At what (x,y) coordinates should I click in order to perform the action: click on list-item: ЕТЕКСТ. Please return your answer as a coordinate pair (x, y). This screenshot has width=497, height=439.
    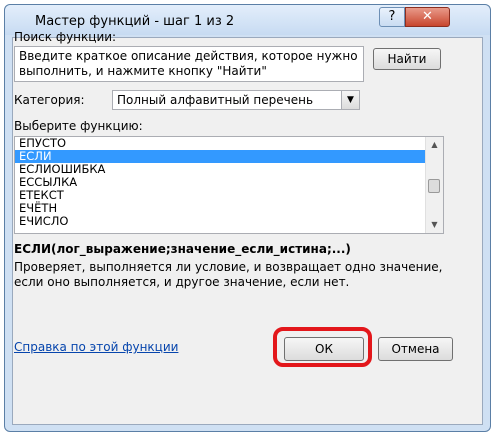
    Looking at the image, I should click on (229, 195).